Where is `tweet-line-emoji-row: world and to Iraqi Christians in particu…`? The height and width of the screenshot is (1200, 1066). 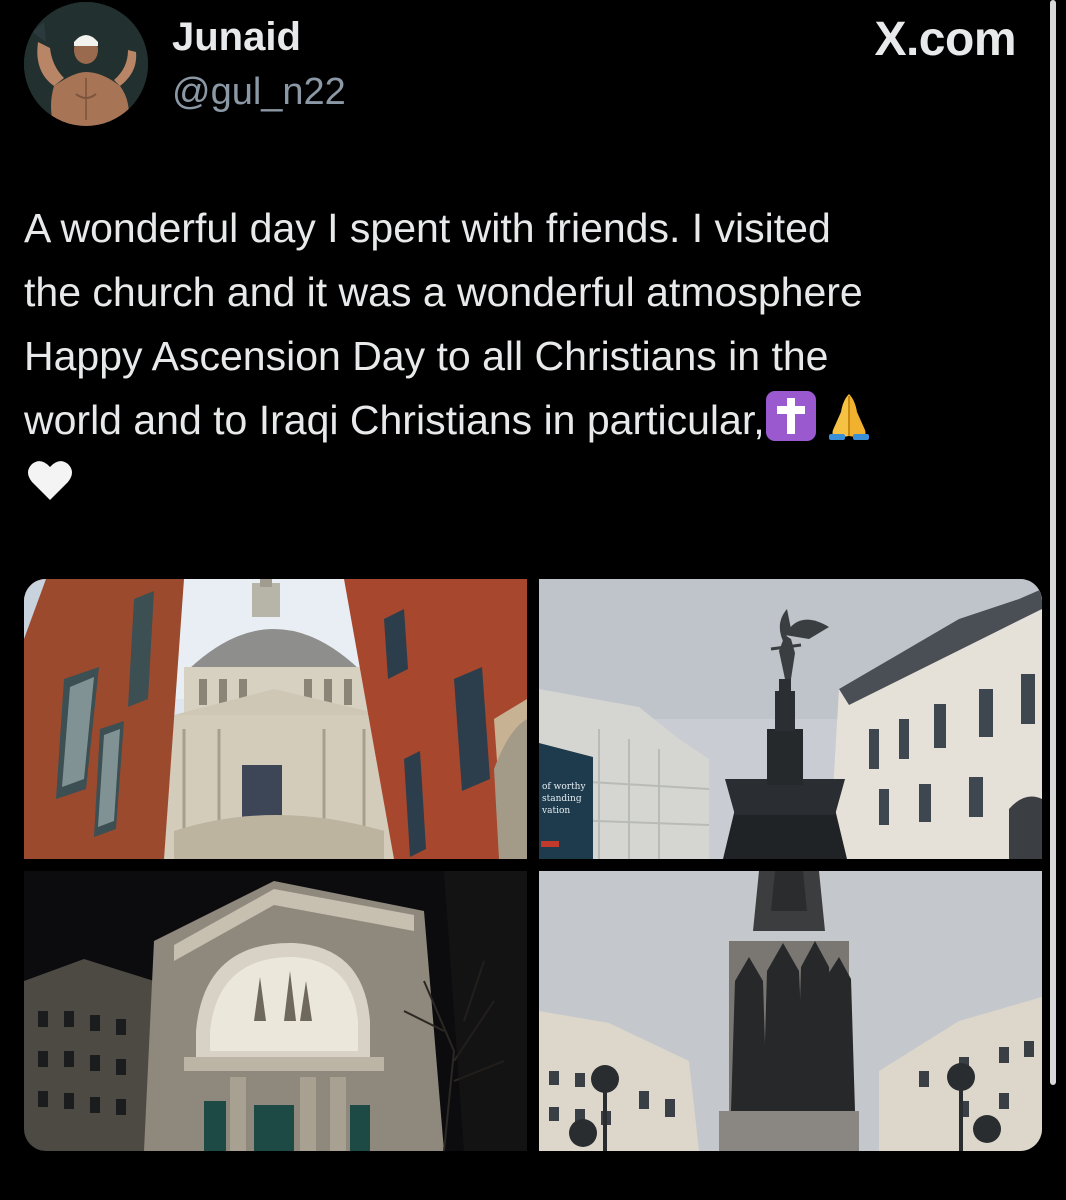 tweet-line-emoji-row: world and to Iraqi Christians in particu… is located at coordinates (529, 420).